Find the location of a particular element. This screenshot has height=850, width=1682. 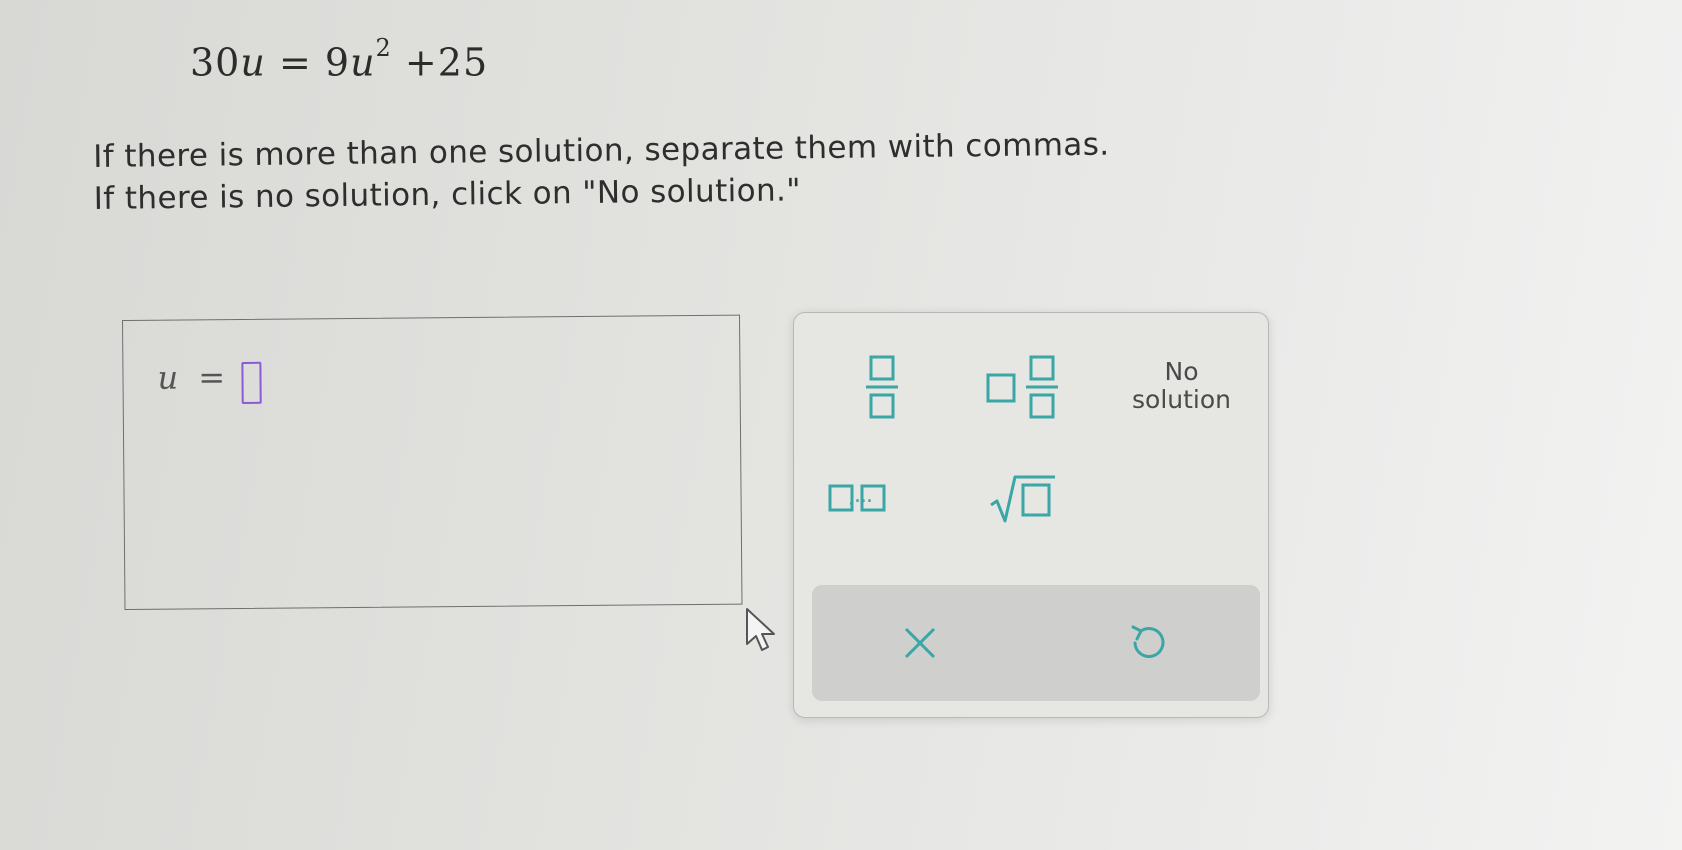

no-solution-line-2: solution is located at coordinates (1181, 399).